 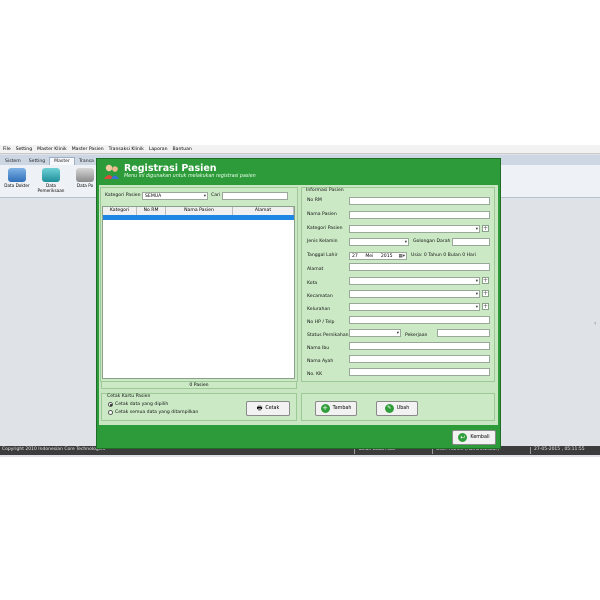 I want to click on menu-transaksi-klinik: Transaksi Klinik, so click(x=126, y=149).